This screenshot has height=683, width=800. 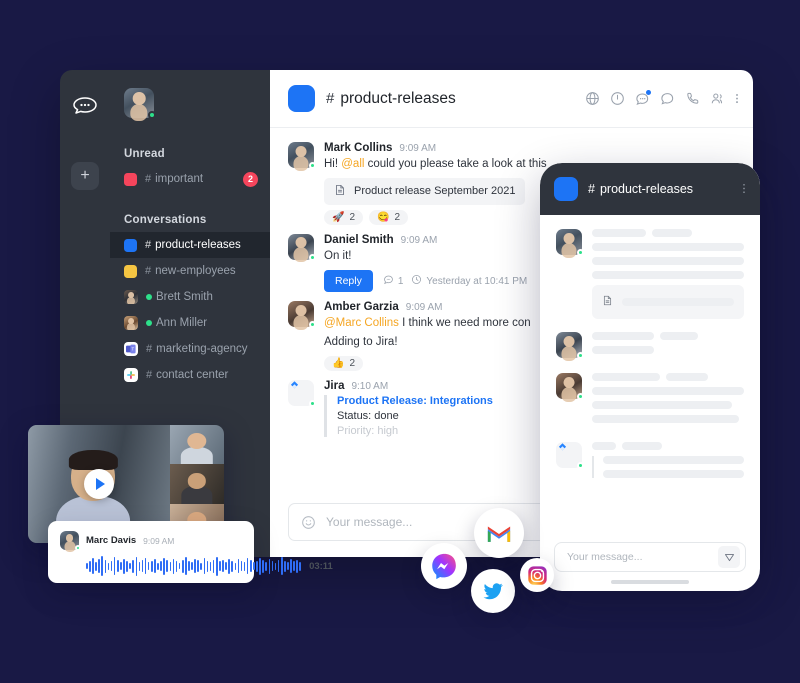 I want to click on audio-message-card: Marc Davis 9:09 AM 03:11, so click(x=190, y=552).